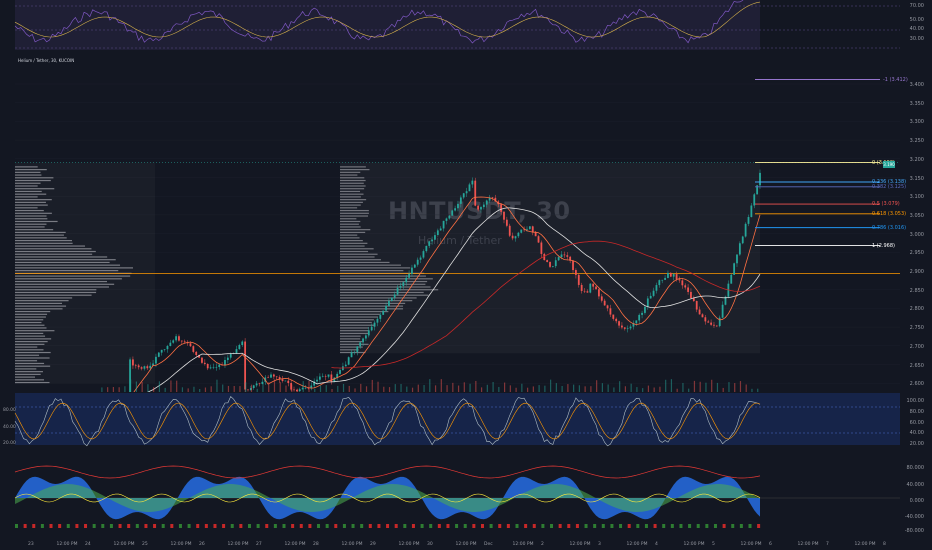  I want to click on time-axis-label: 12:00 PM, so click(352, 544).